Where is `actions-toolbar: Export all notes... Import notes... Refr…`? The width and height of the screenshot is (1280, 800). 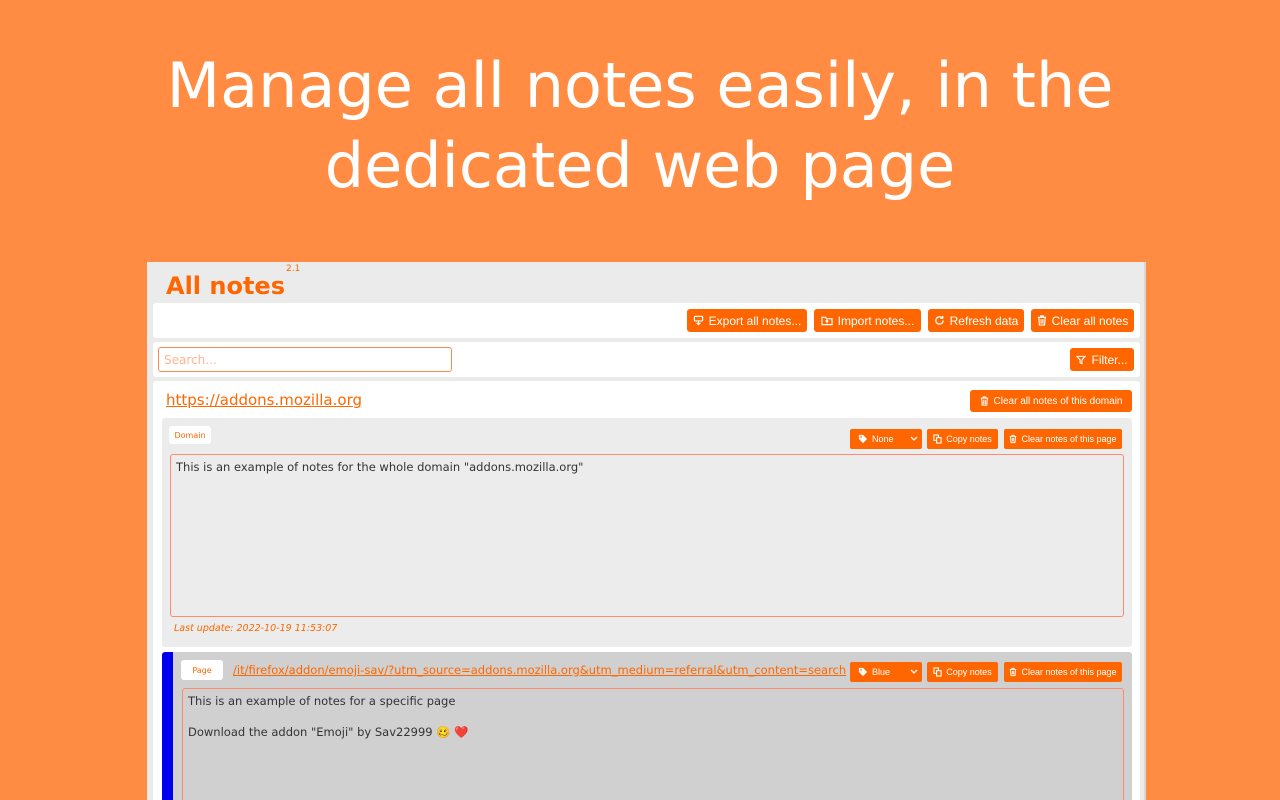 actions-toolbar: Export all notes... Import notes... Refr… is located at coordinates (646, 320).